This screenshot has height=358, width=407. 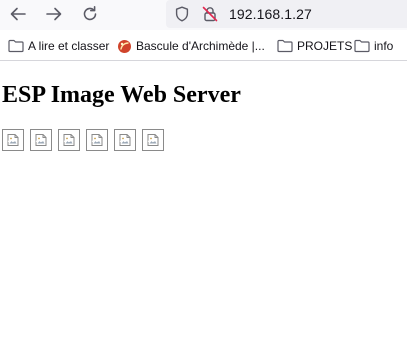 What do you see at coordinates (182, 14) in the screenshot?
I see `tracking-protection-shield-icon` at bounding box center [182, 14].